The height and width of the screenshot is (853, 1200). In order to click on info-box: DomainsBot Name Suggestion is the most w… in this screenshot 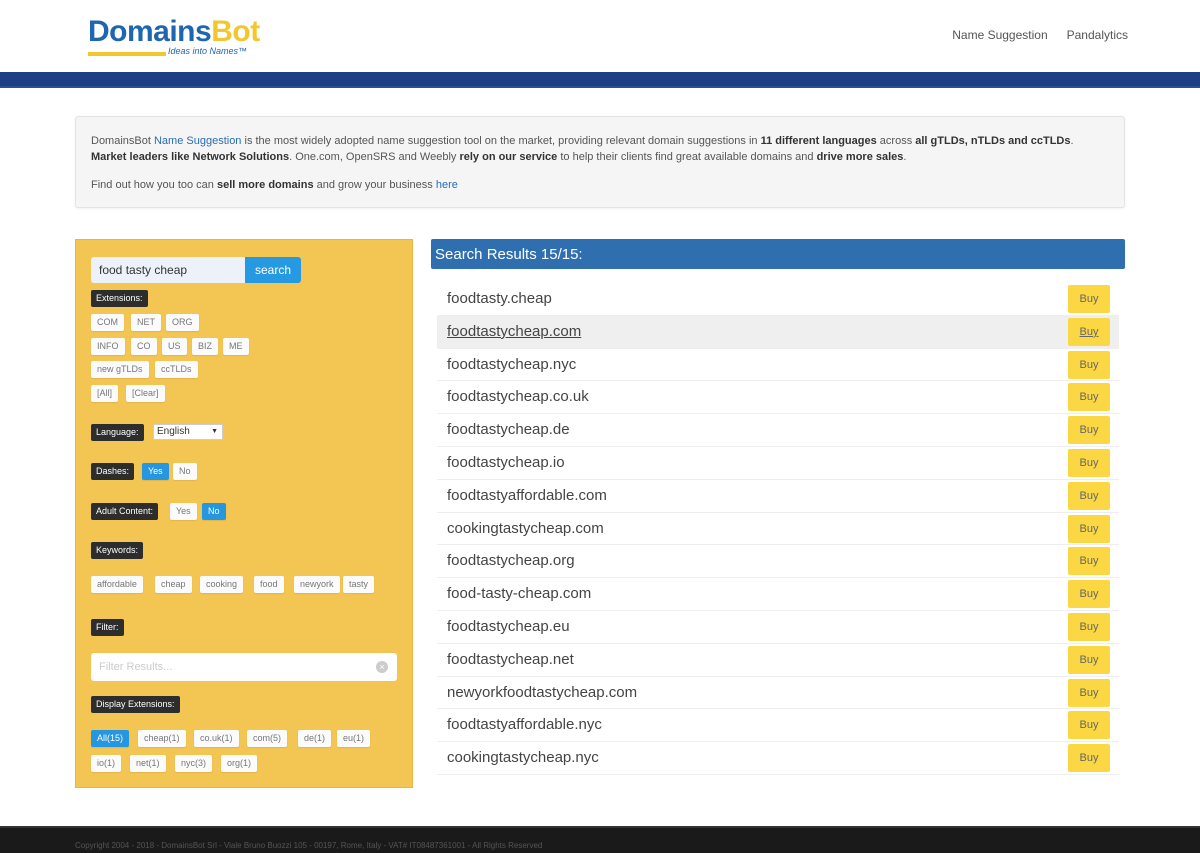, I will do `click(600, 162)`.